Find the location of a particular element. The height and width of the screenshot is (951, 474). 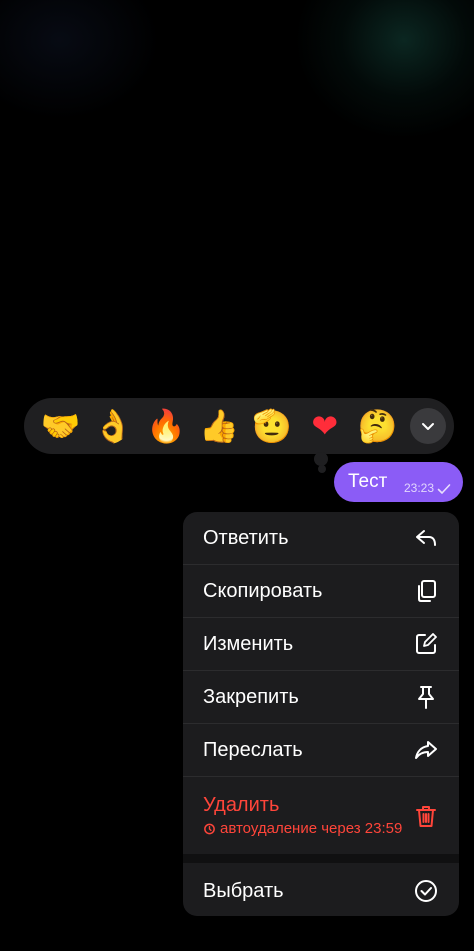

reaction-bar: 🤝 👌 🔥 👍 🫡 ❤ 🤔 is located at coordinates (239, 426).